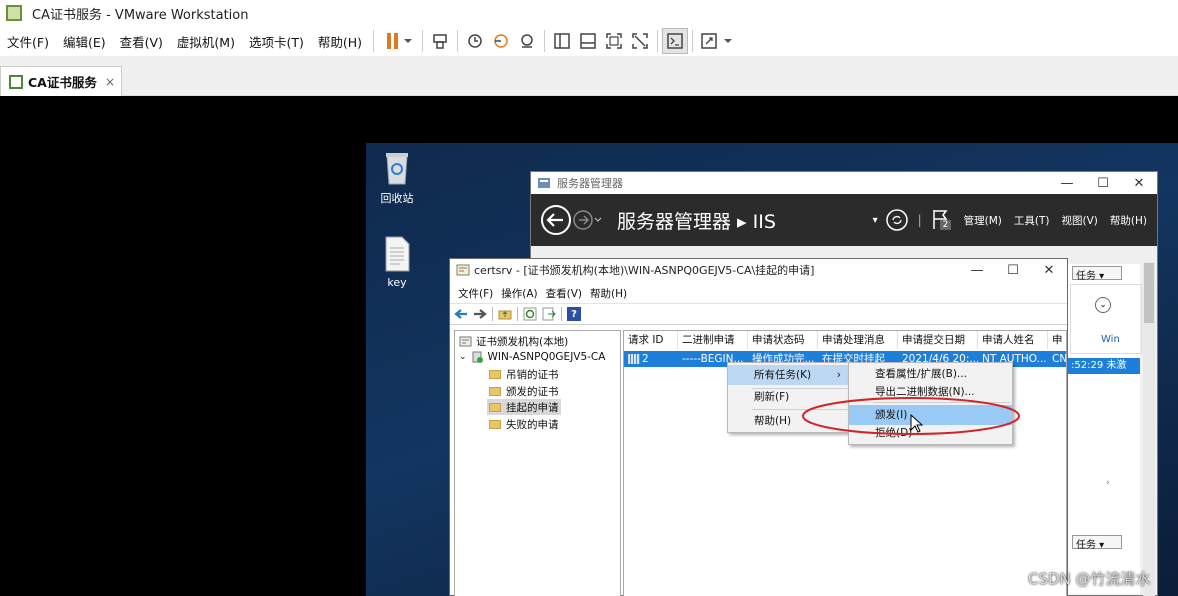 Image resolution: width=1178 pixels, height=596 pixels. I want to click on thumbnail-view-icon, so click(588, 41).